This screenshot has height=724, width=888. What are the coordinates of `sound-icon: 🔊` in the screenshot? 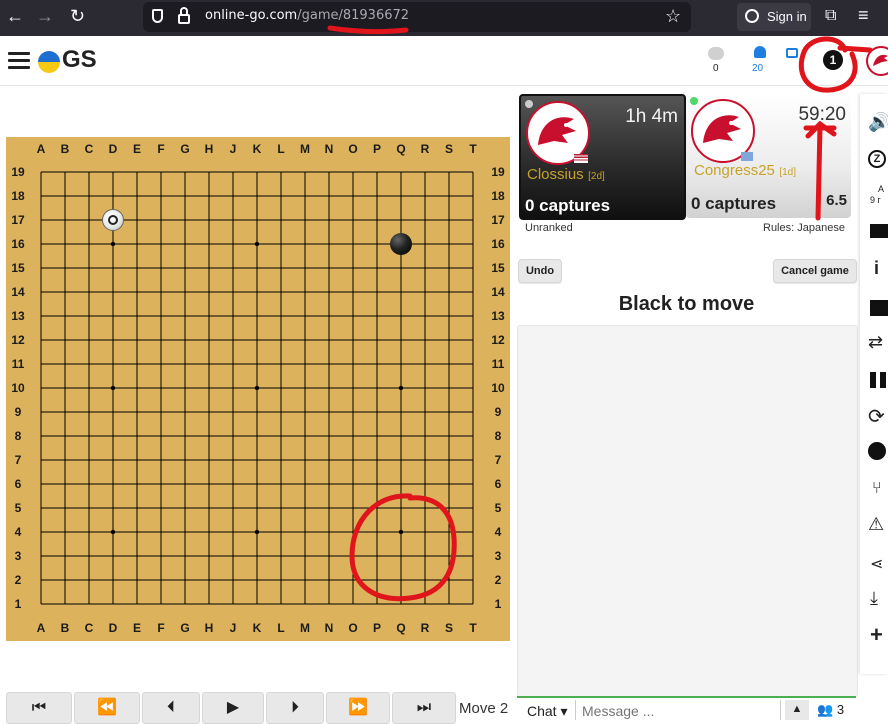 It's located at (878, 122).